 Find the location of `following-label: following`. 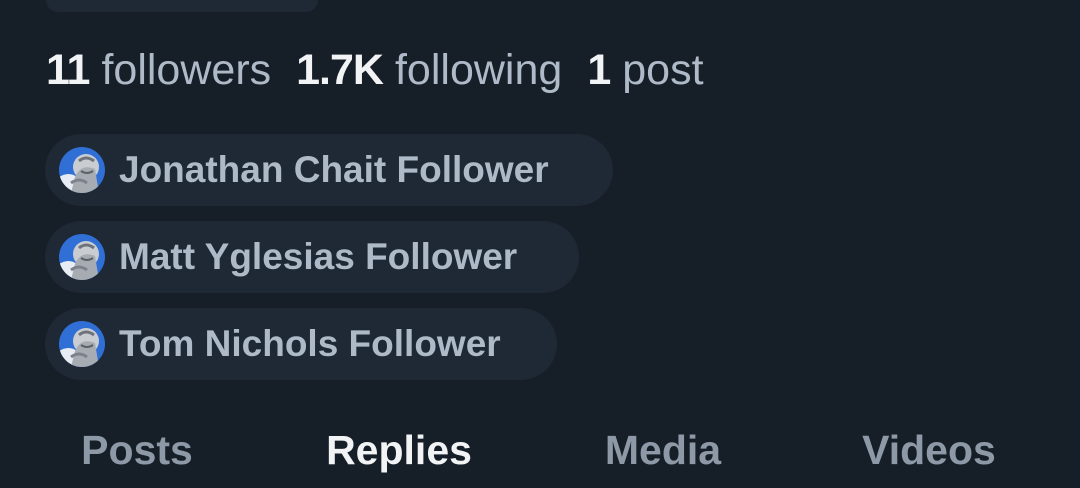

following-label: following is located at coordinates (478, 70).